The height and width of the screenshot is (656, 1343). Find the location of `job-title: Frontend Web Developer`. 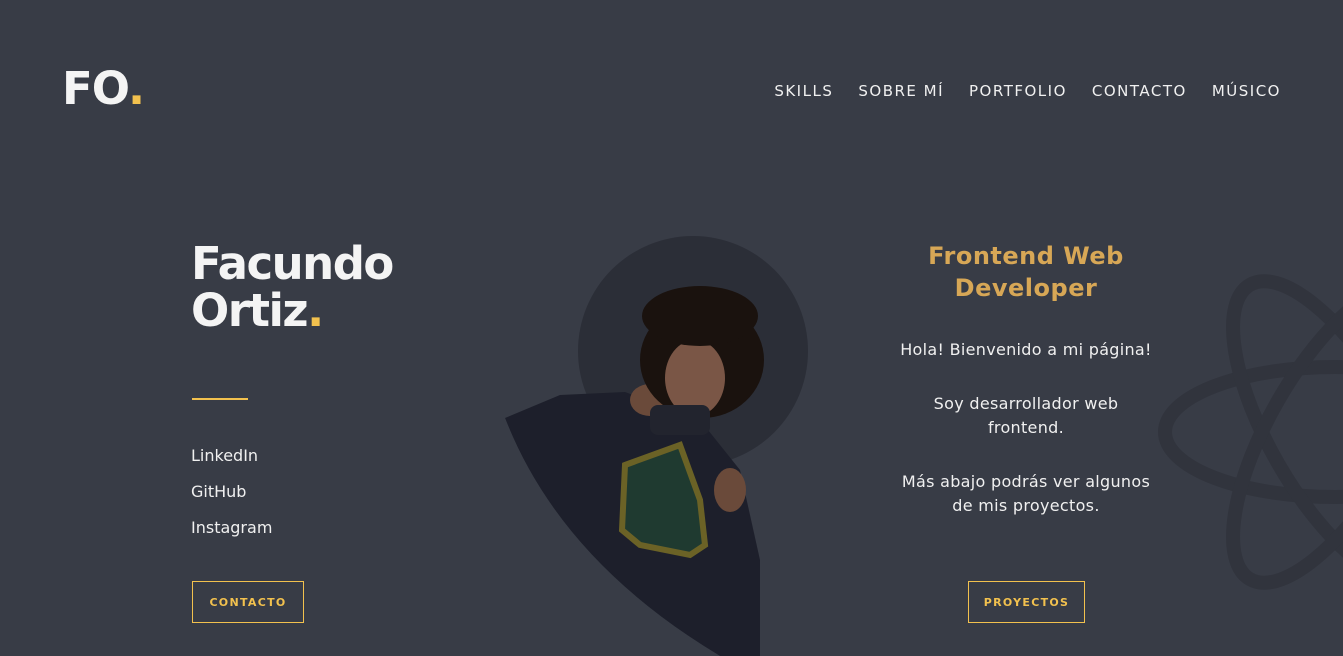

job-title: Frontend Web Developer is located at coordinates (1026, 272).